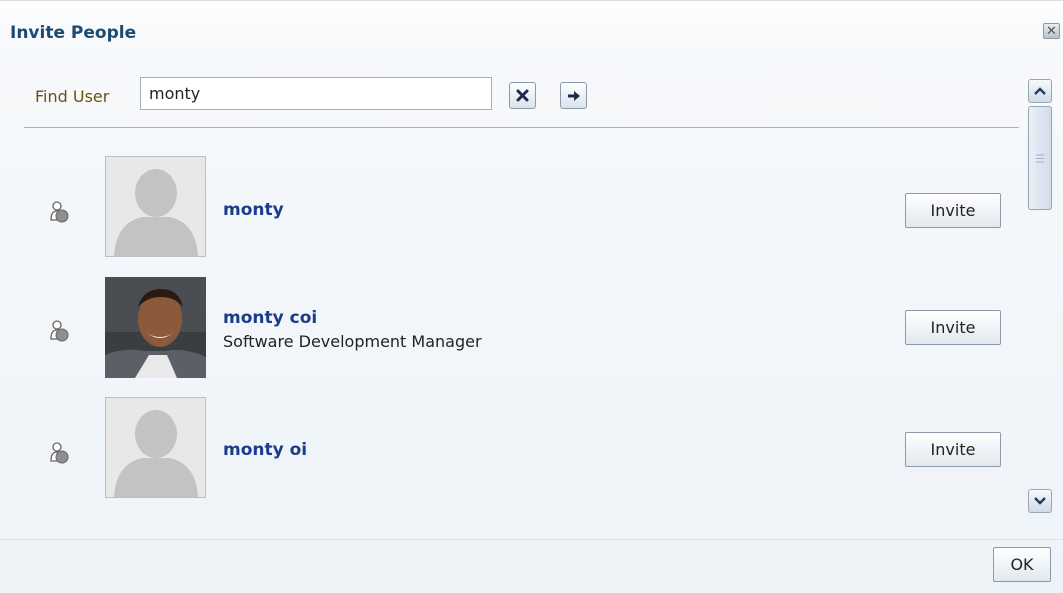  Describe the element at coordinates (270, 318) in the screenshot. I see `user-name-link: monty coi` at that location.